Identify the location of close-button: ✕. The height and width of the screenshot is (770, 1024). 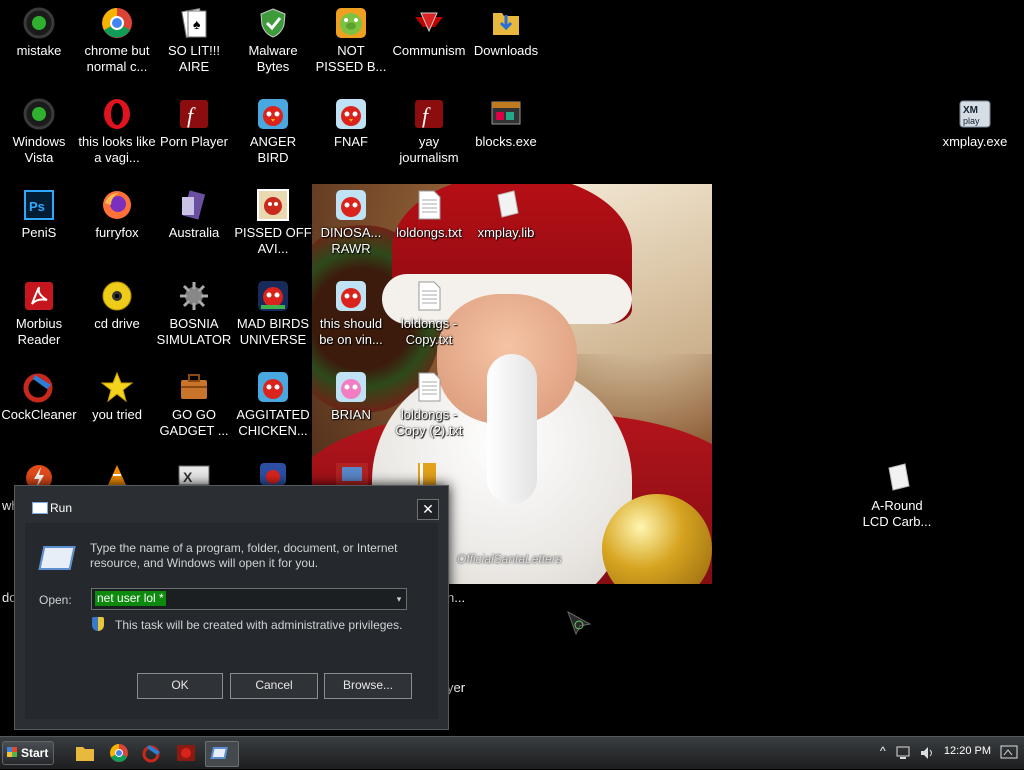
(428, 509).